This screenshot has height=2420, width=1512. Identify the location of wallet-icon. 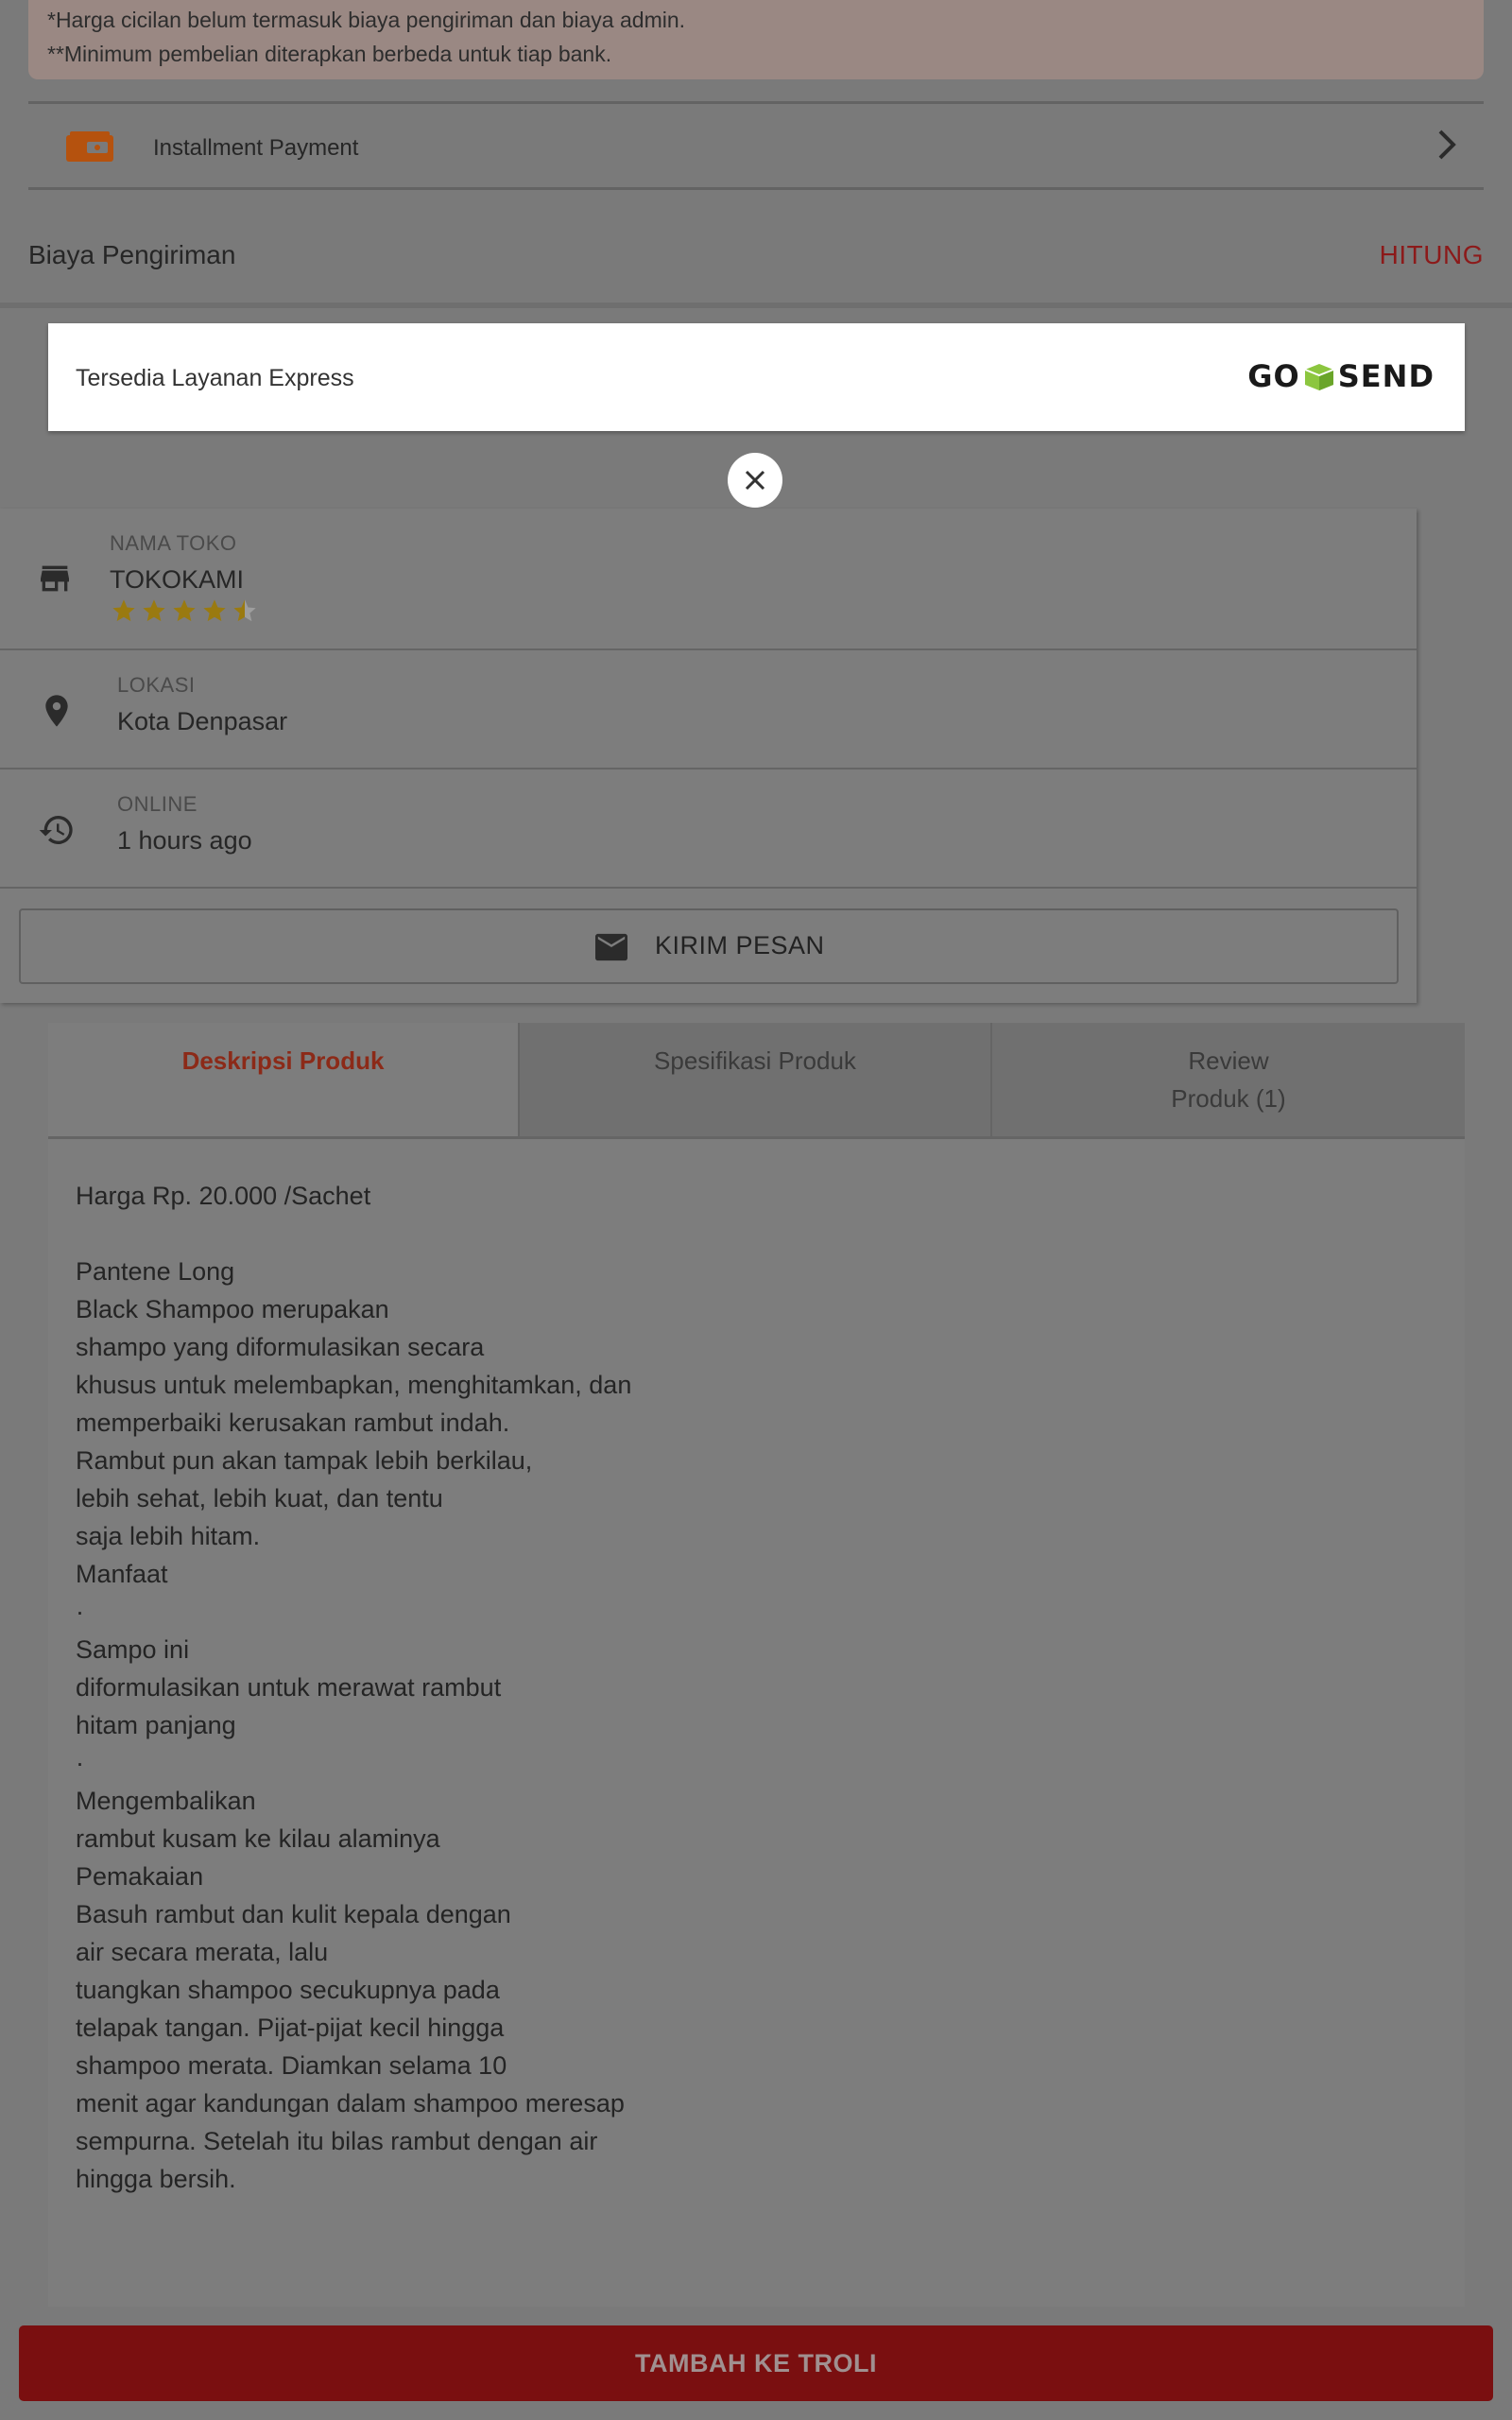
(89, 146).